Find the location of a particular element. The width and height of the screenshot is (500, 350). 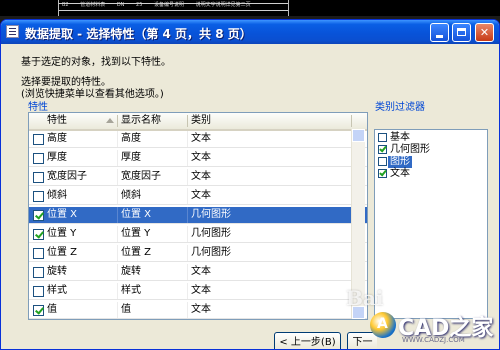

property-cell: 位置 Y is located at coordinates (62, 233).